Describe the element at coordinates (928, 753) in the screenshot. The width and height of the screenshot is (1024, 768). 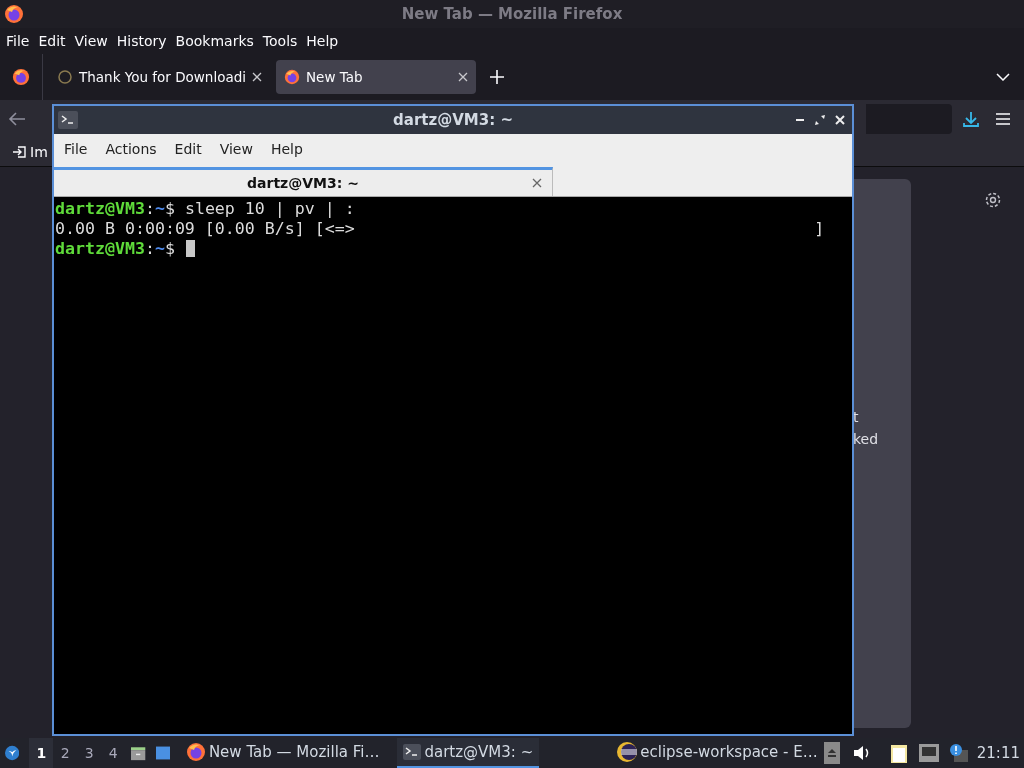
I see `network-icon` at that location.